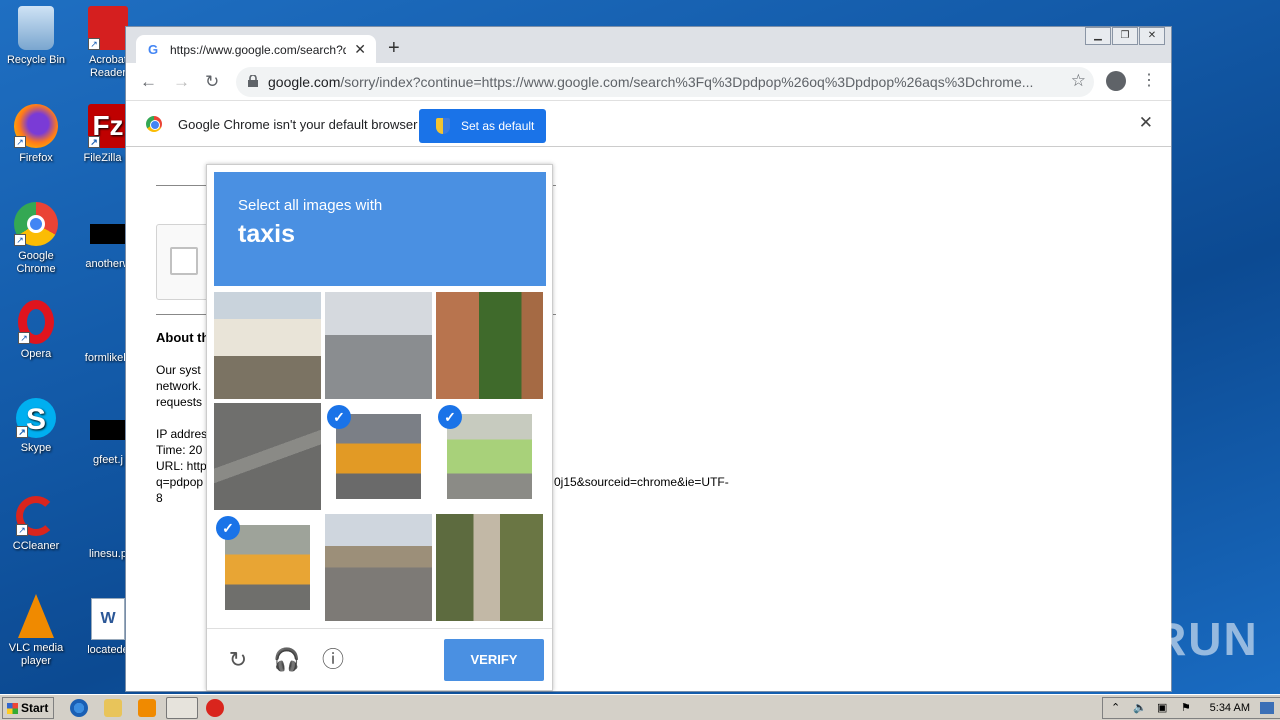  What do you see at coordinates (36, 262) in the screenshot?
I see `desktop-icon-label: Google Chrome` at bounding box center [36, 262].